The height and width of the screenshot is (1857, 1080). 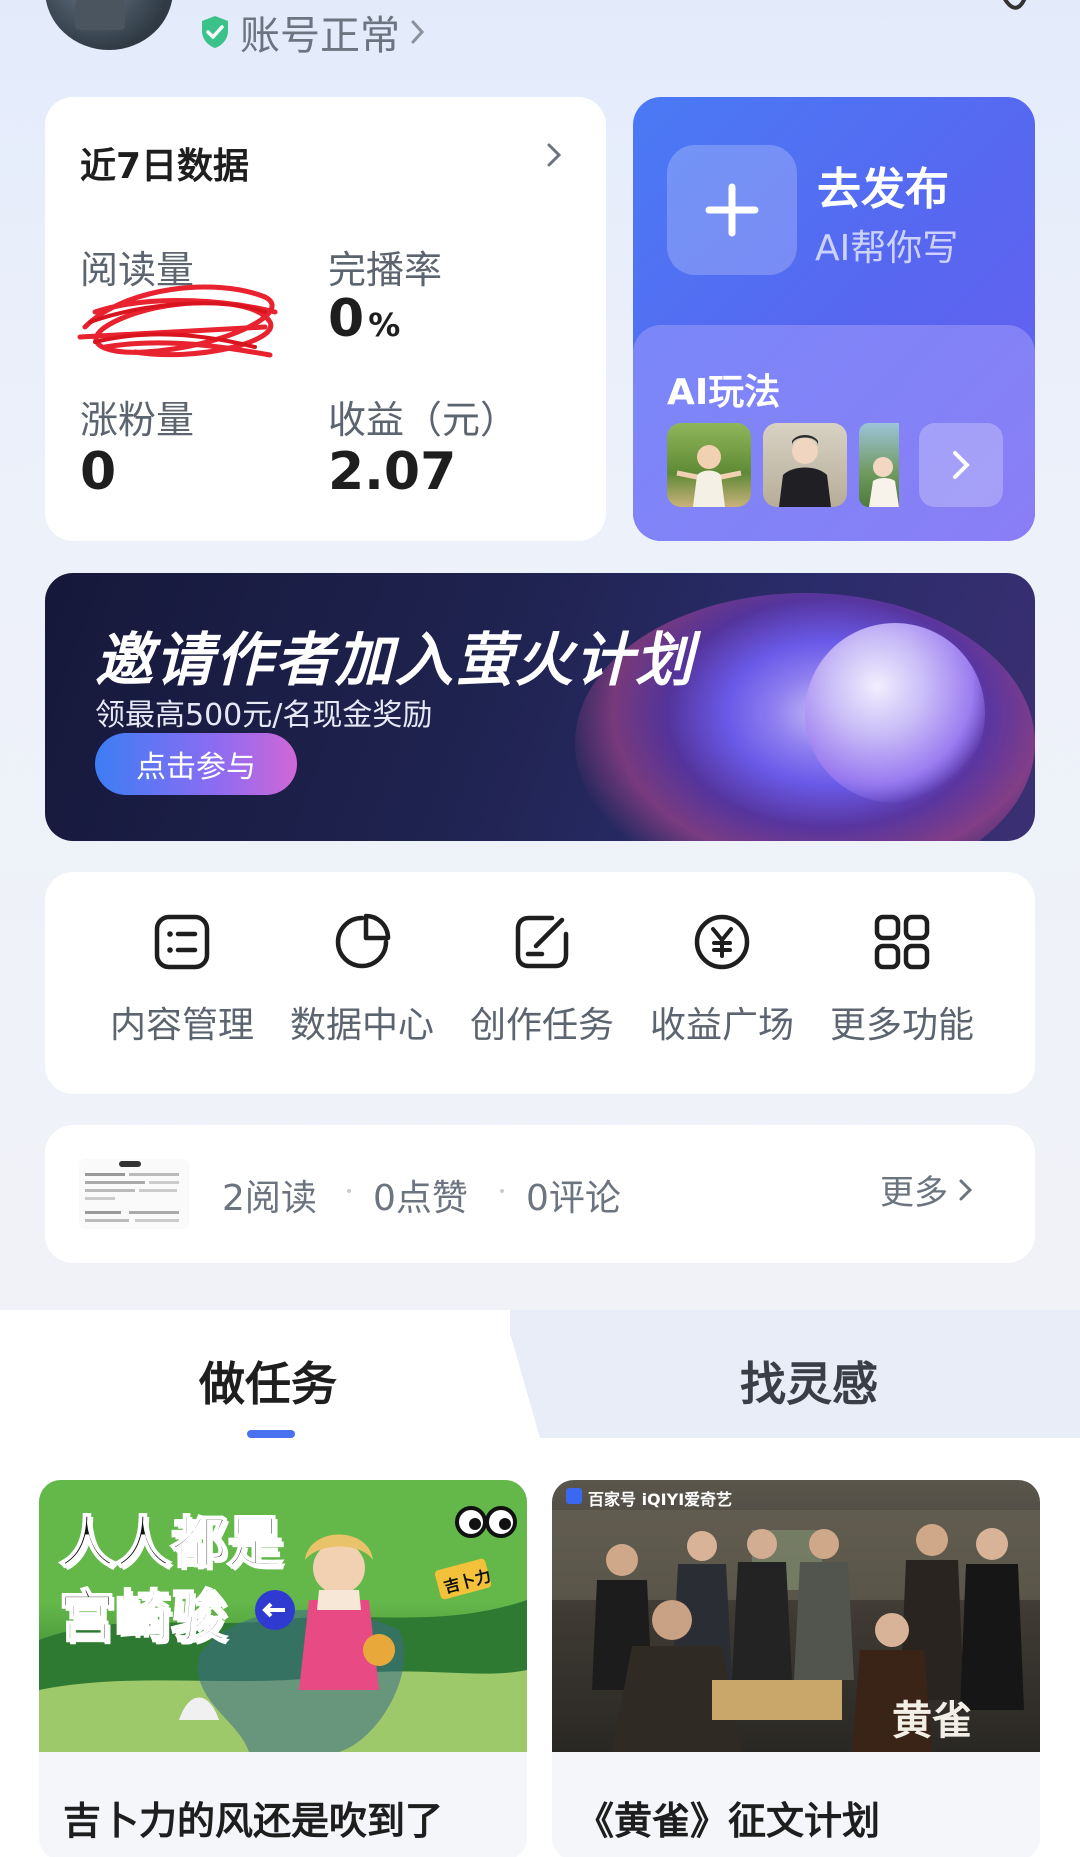 I want to click on yen-icon, so click(x=722, y=942).